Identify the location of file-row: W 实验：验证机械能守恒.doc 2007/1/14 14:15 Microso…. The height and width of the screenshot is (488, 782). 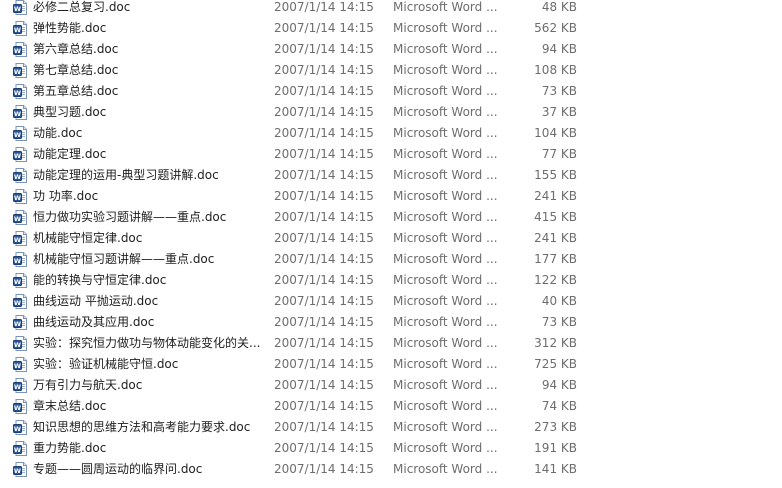
(295, 364).